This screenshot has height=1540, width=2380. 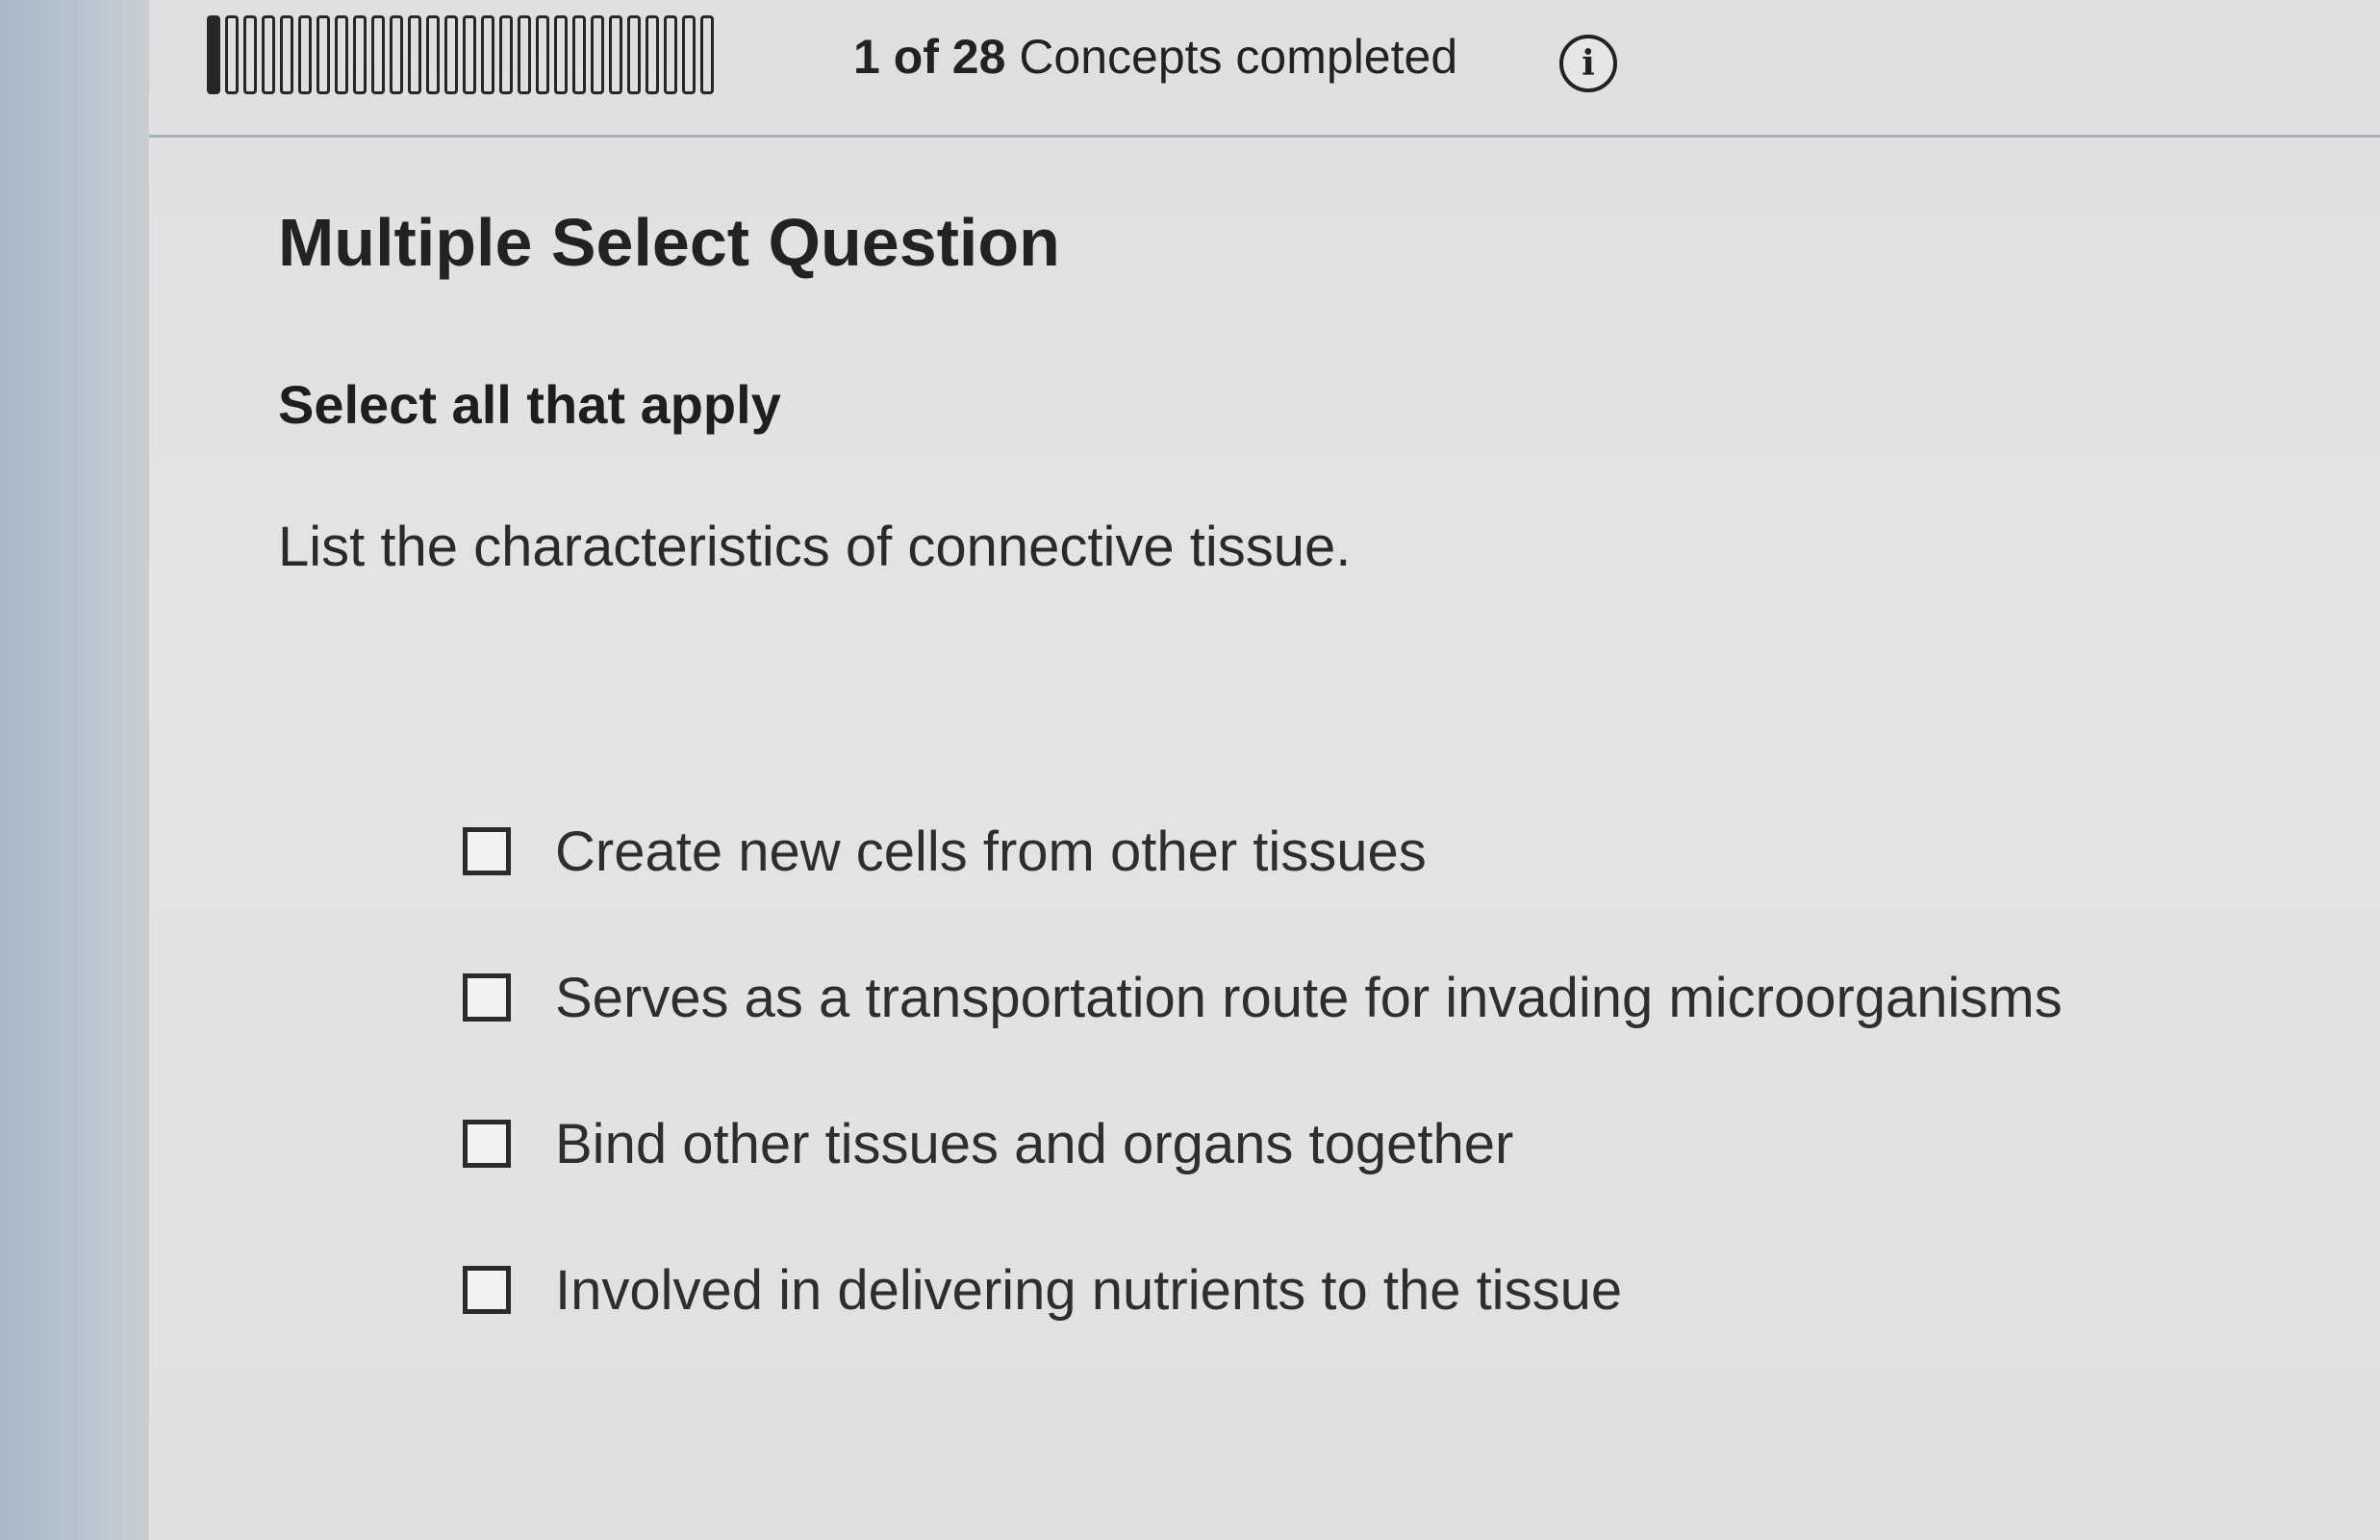 I want to click on question-instruction: Select all that apply, so click(x=530, y=404).